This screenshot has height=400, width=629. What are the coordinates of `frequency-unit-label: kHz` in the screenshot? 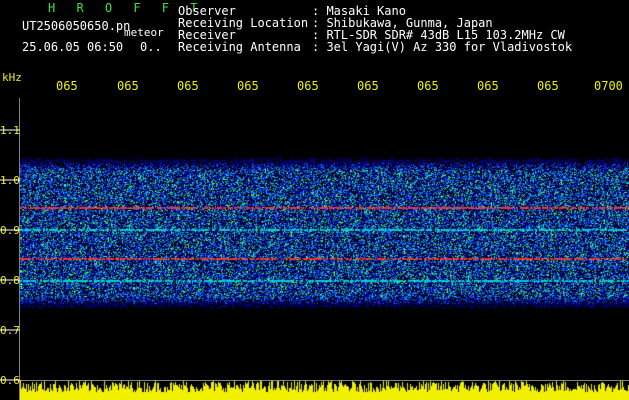 It's located at (12, 77).